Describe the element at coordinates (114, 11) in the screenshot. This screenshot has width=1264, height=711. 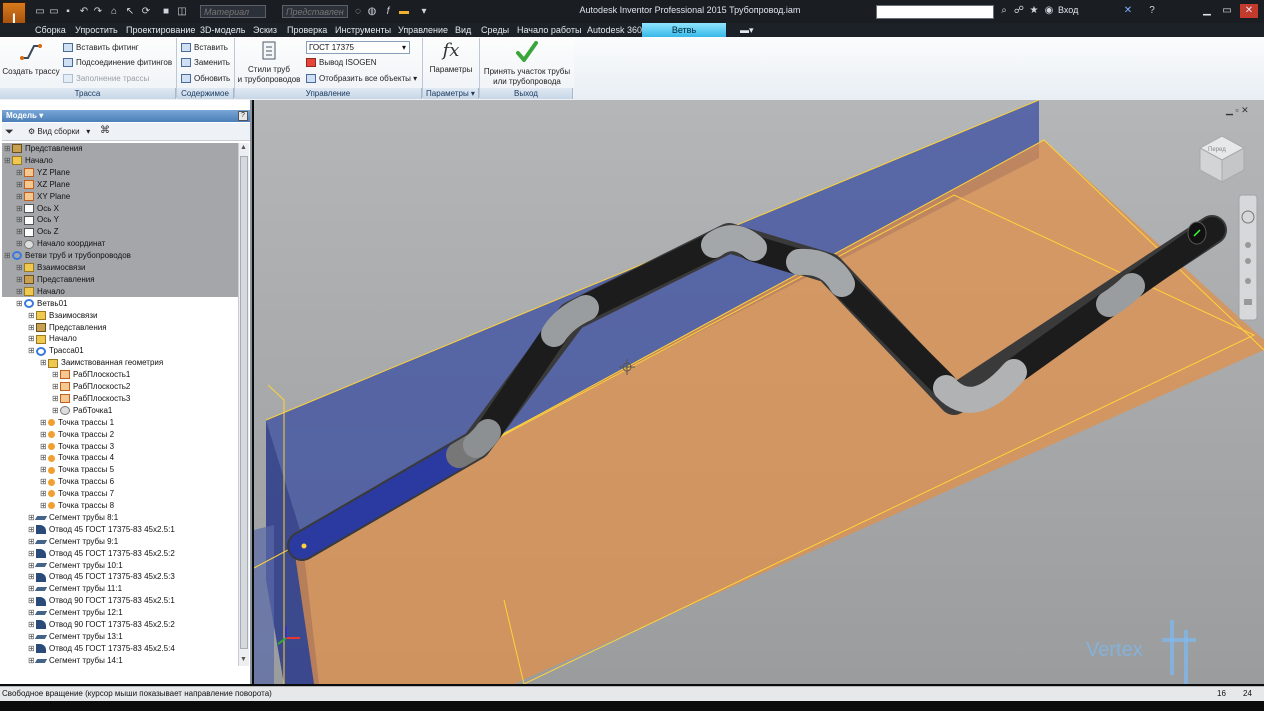
I see `home-icon: ⌂` at that location.